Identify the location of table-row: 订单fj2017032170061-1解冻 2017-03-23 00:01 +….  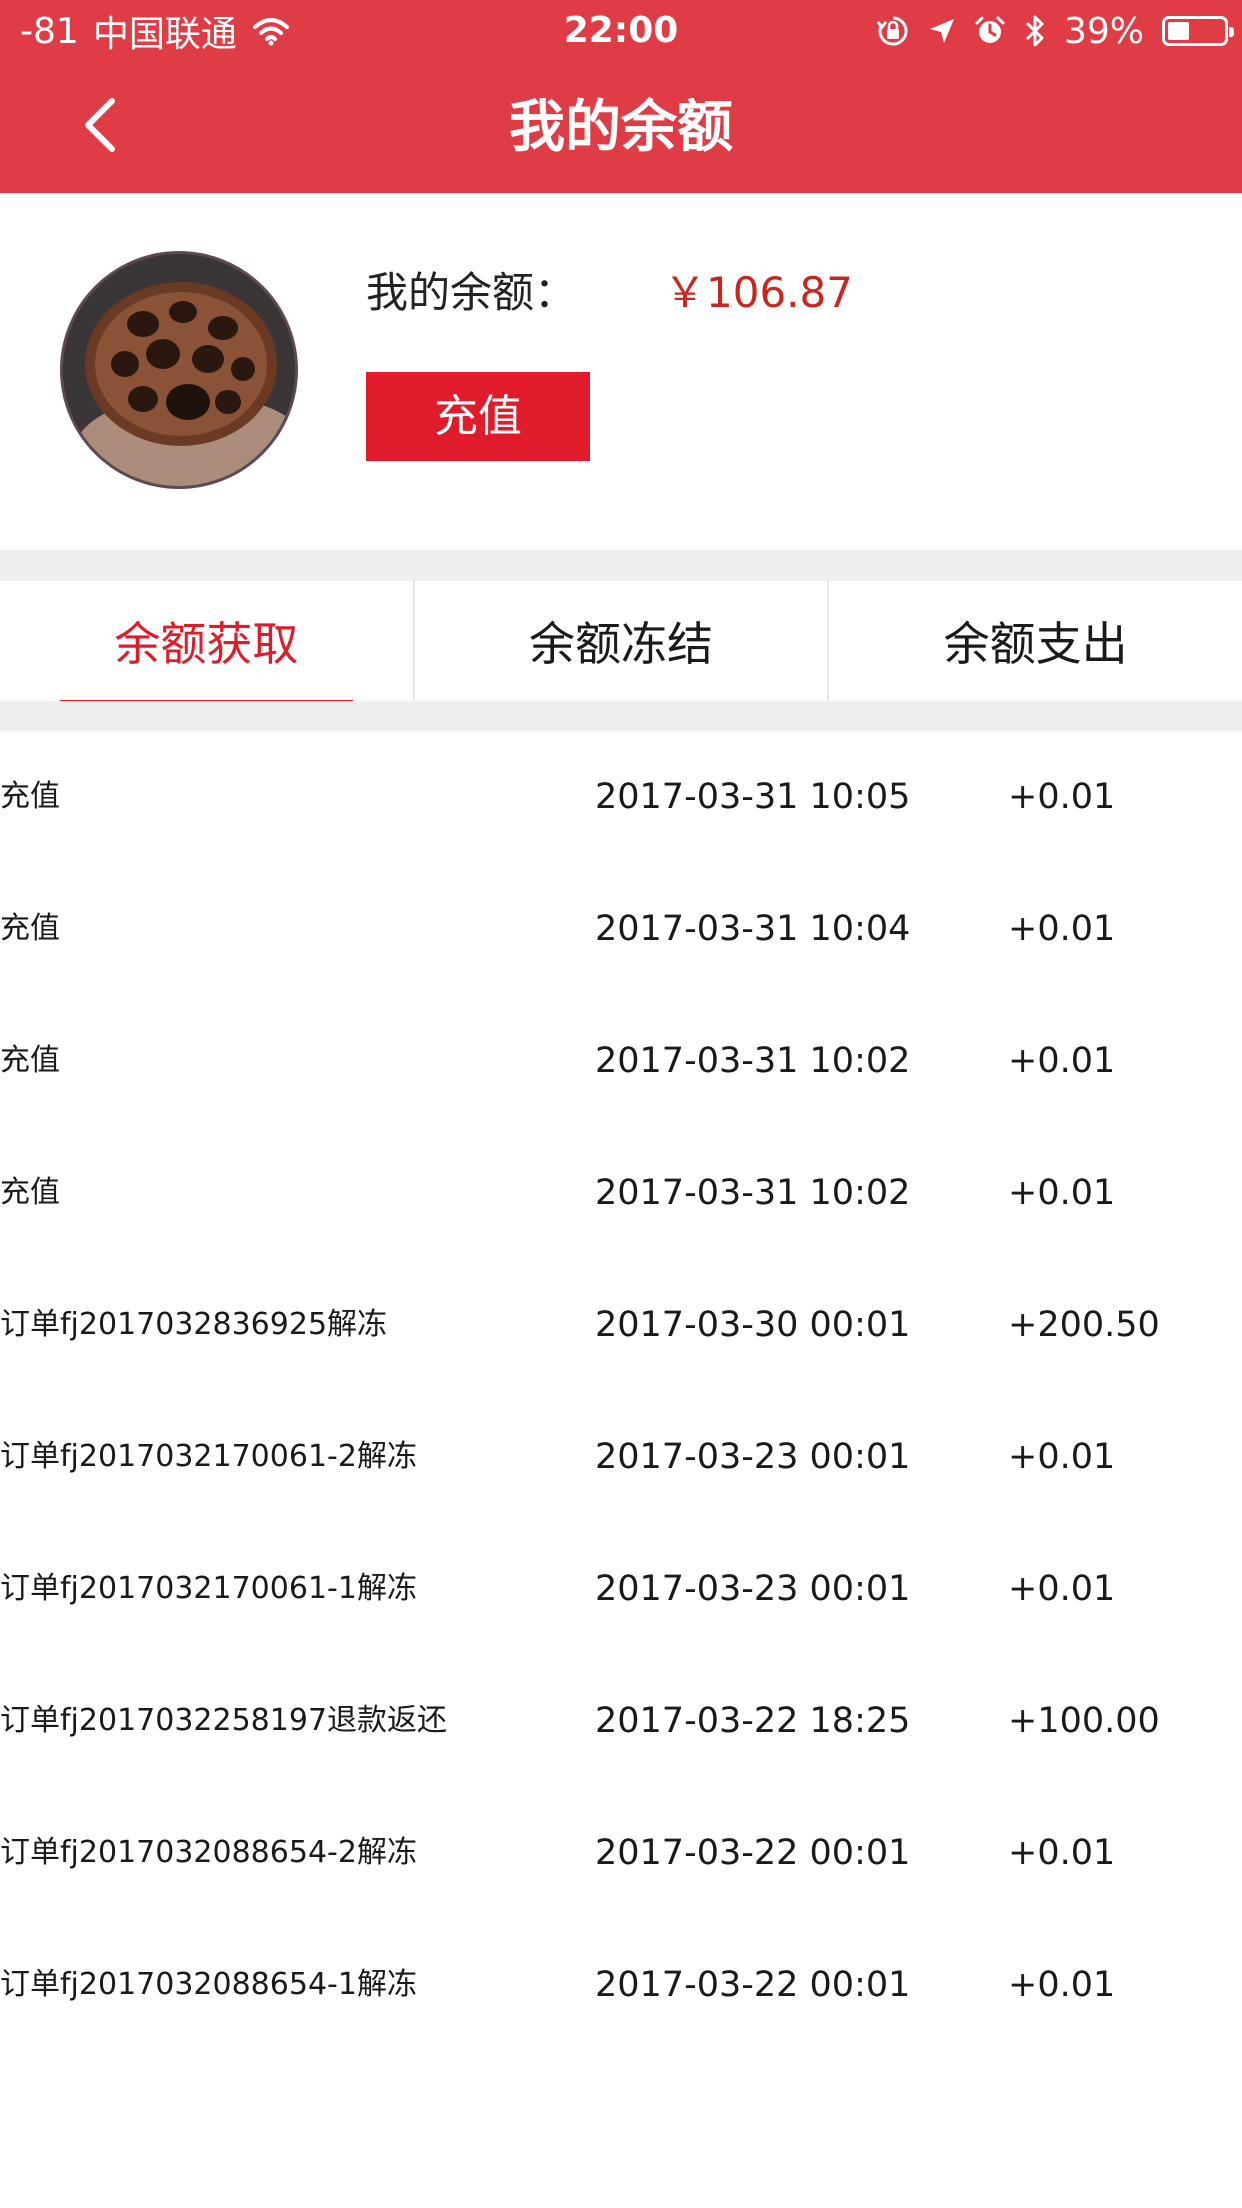
(621, 1589).